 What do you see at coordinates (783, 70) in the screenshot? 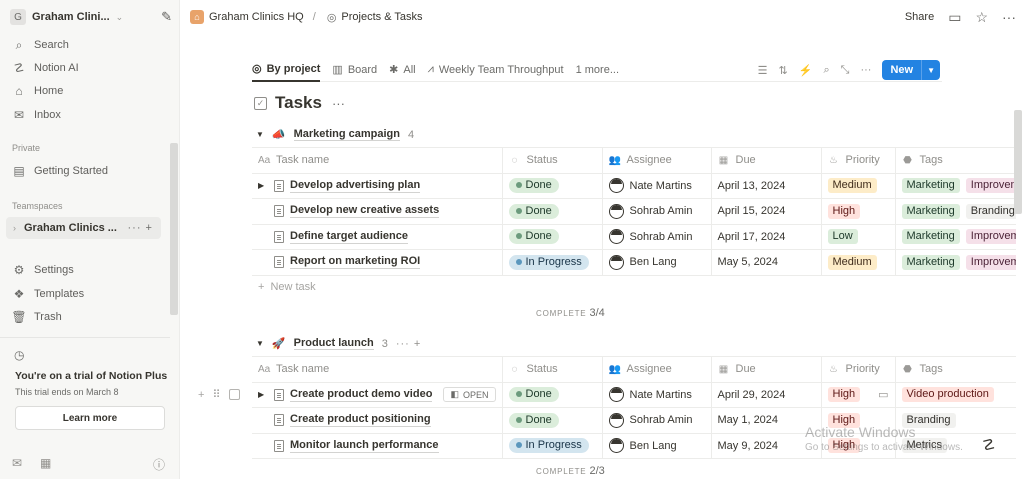
I see `sort-icon: ⇅` at bounding box center [783, 70].